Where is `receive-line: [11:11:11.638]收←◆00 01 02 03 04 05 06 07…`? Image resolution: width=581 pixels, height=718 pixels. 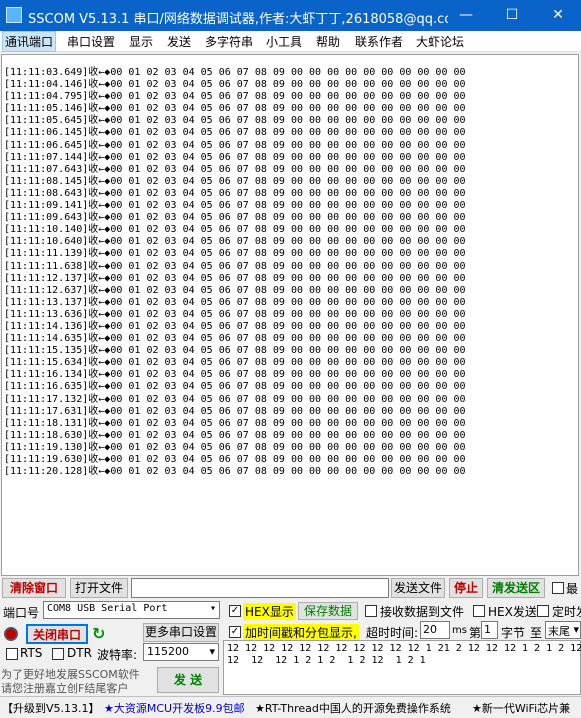
receive-line: [11:11:11.638]收←◆00 01 02 03 04 05 06 07… is located at coordinates (235, 266).